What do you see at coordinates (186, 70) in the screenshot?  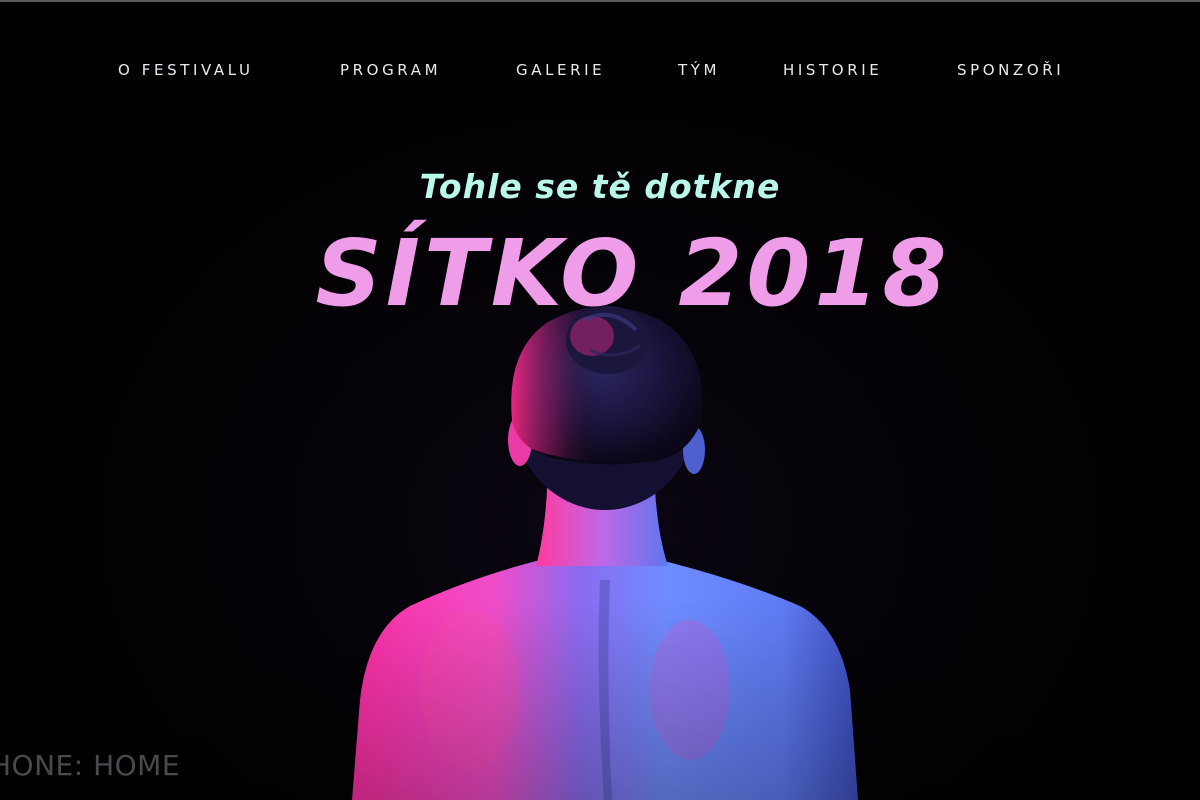 I see `nav-item-o-festivalu: O FESTIVALU` at bounding box center [186, 70].